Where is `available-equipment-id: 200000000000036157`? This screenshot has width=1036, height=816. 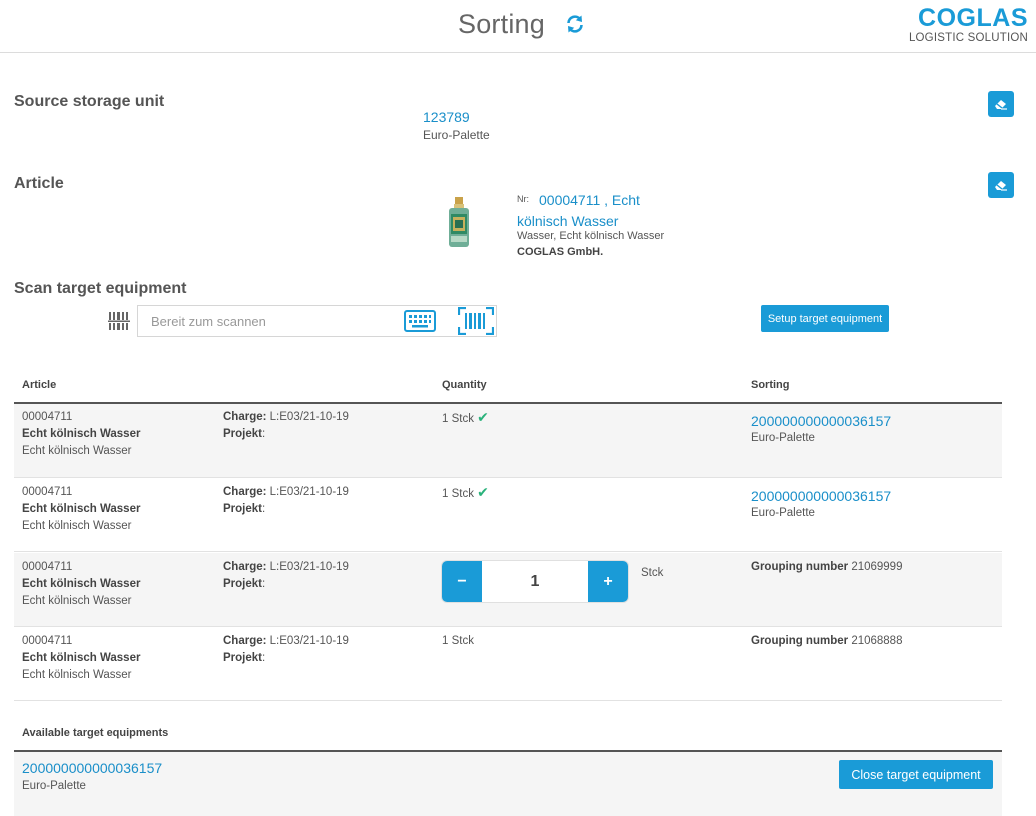 available-equipment-id: 200000000000036157 is located at coordinates (92, 768).